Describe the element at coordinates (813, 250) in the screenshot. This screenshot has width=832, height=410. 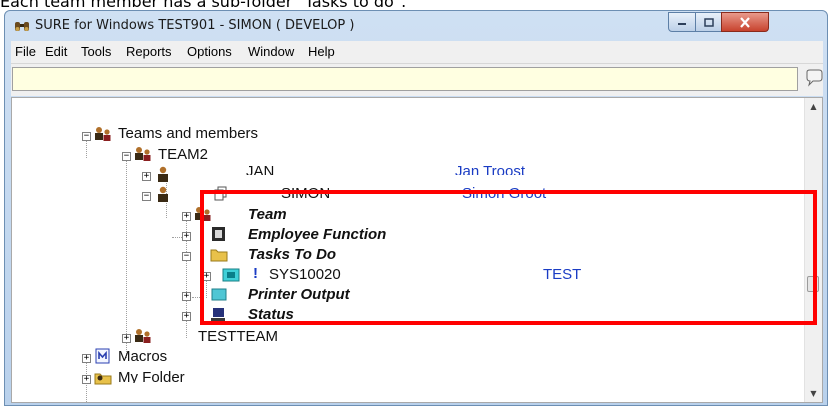
I see `vertical-scrollbar: ▲ ▼` at that location.